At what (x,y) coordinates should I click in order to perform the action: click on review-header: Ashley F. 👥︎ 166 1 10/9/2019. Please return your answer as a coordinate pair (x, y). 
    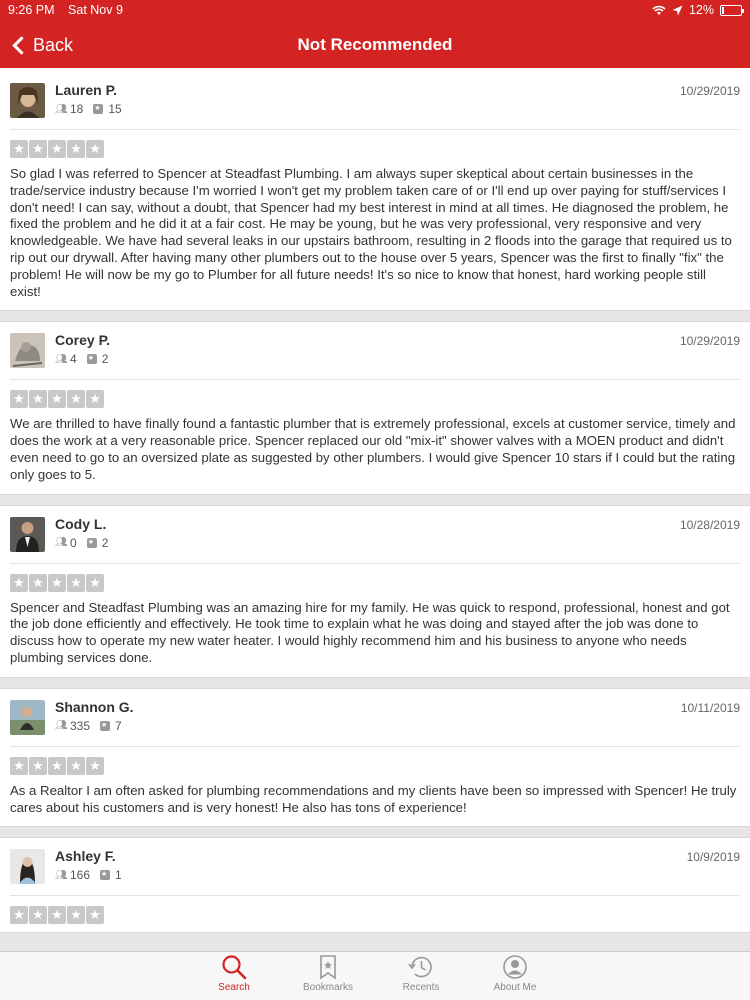
    Looking at the image, I should click on (375, 867).